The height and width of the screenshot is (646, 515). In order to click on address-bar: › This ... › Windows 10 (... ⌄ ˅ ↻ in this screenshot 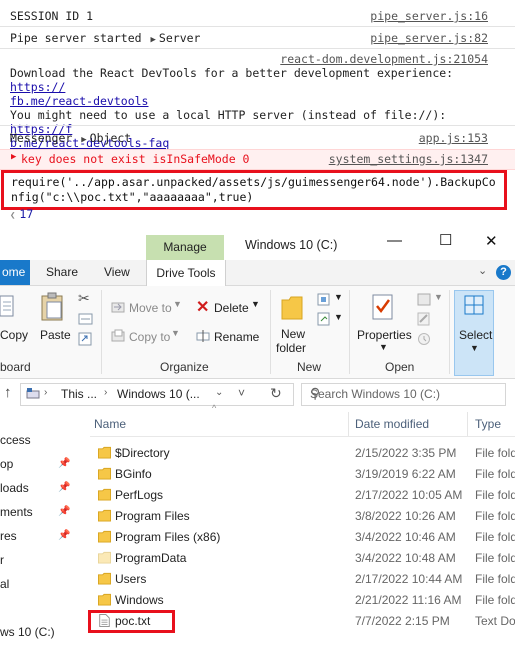, I will do `click(157, 394)`.